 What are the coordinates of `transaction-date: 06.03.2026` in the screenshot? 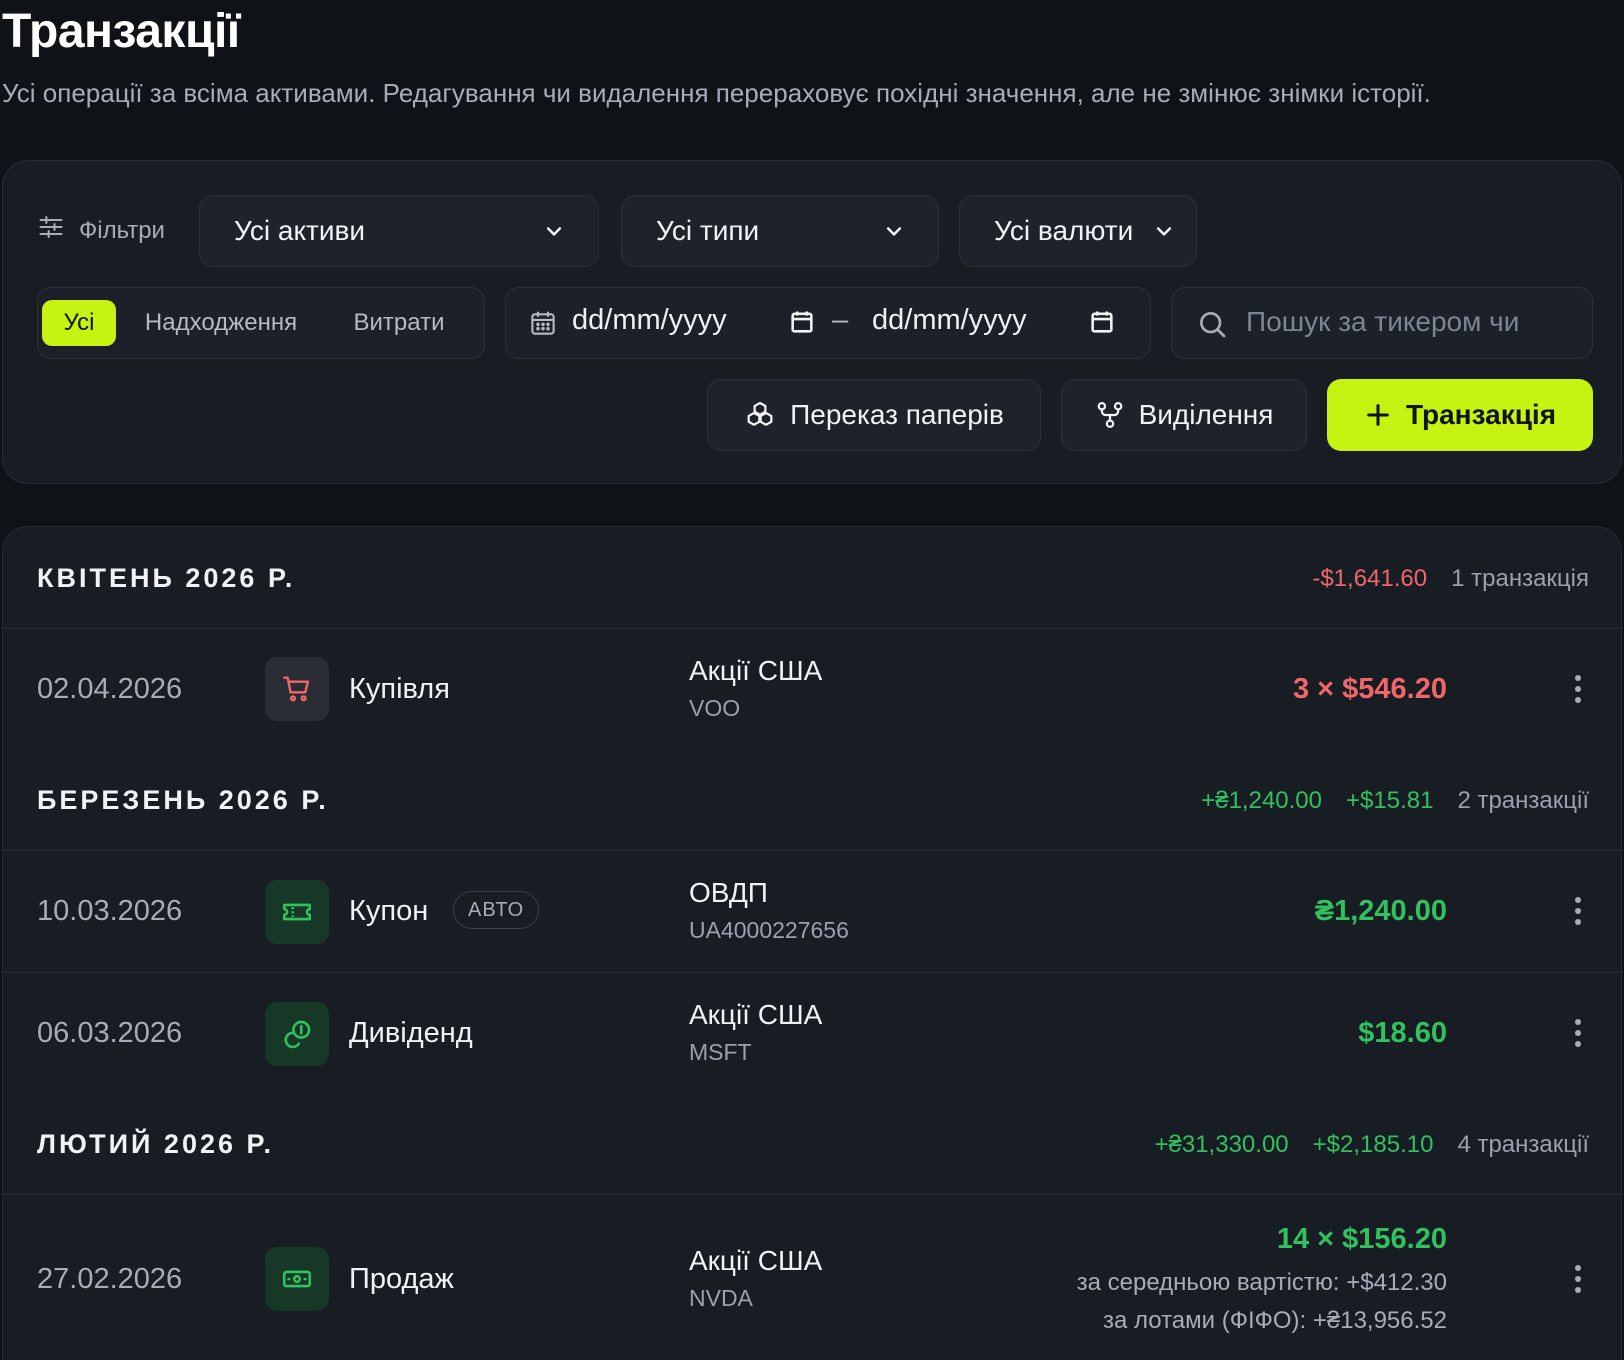 It's located at (110, 1033).